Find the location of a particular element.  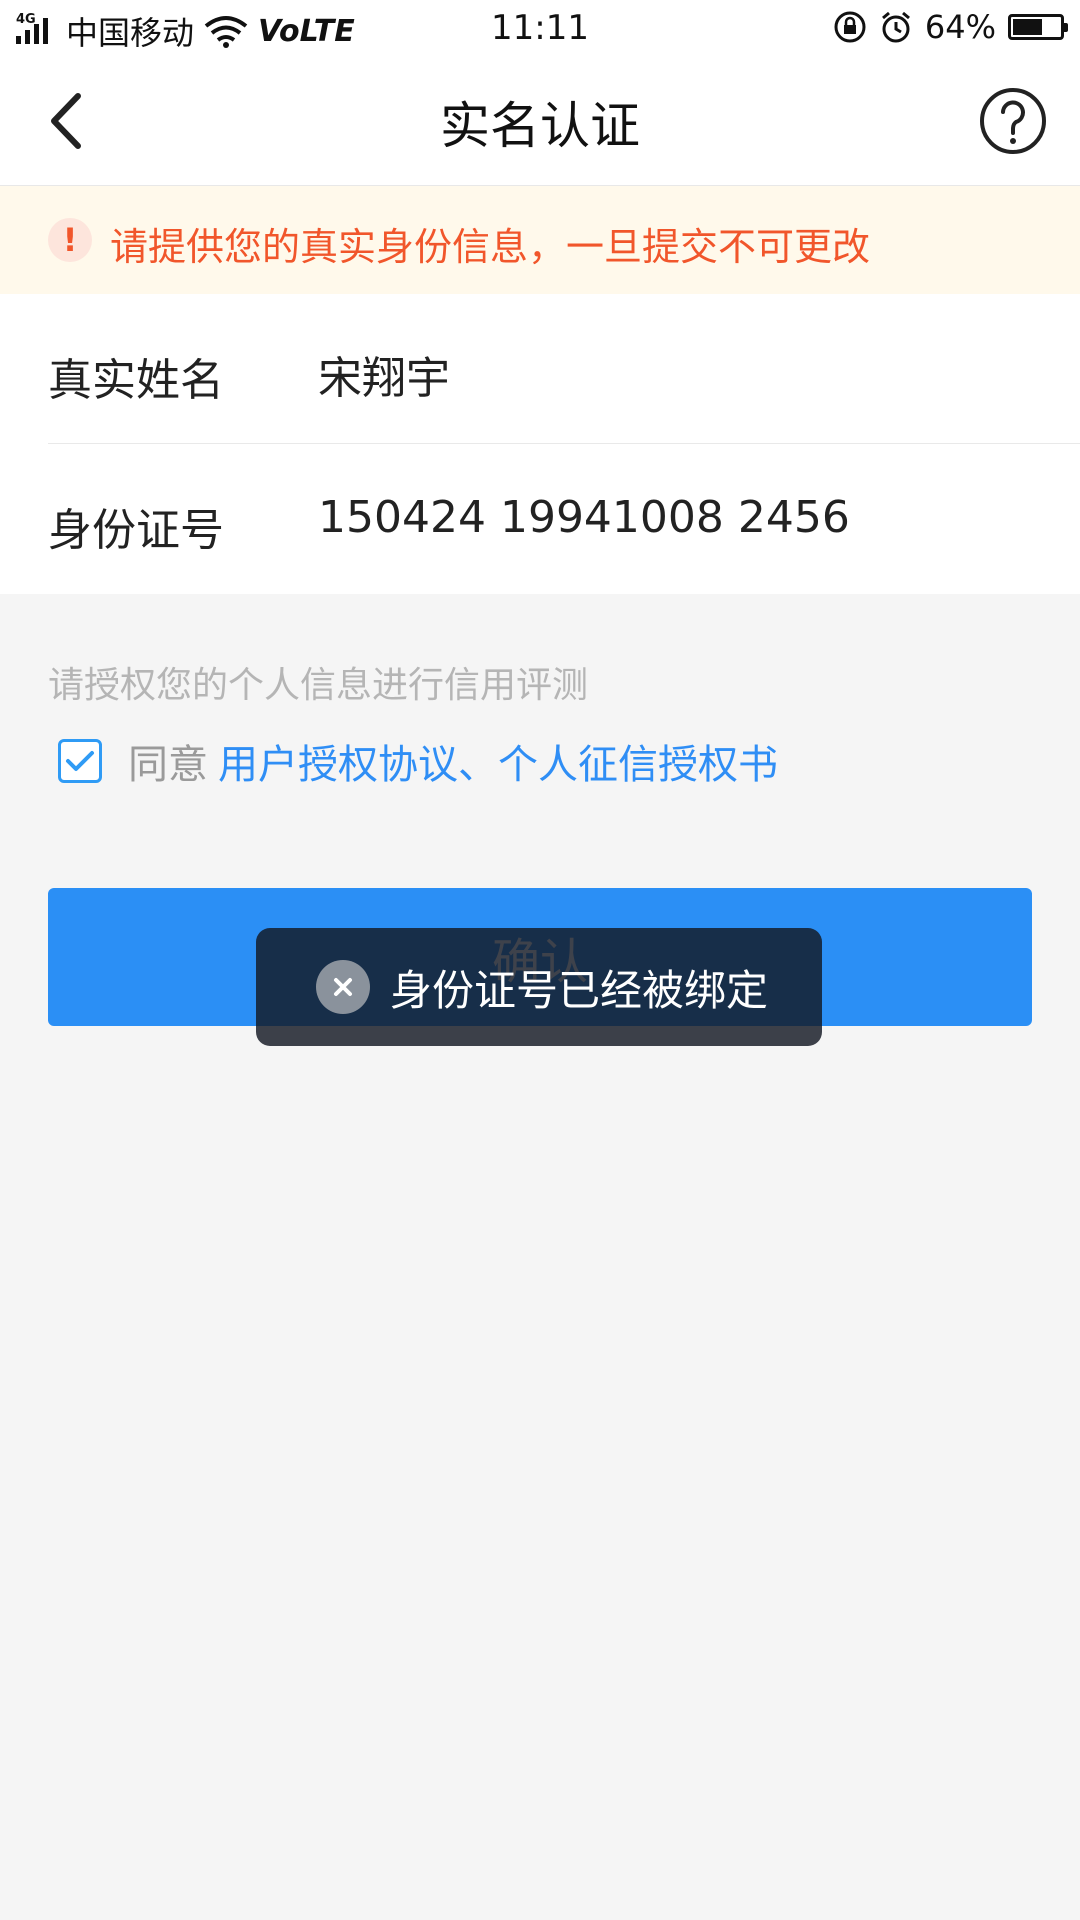

page-title: 实名认证 is located at coordinates (540, 126).